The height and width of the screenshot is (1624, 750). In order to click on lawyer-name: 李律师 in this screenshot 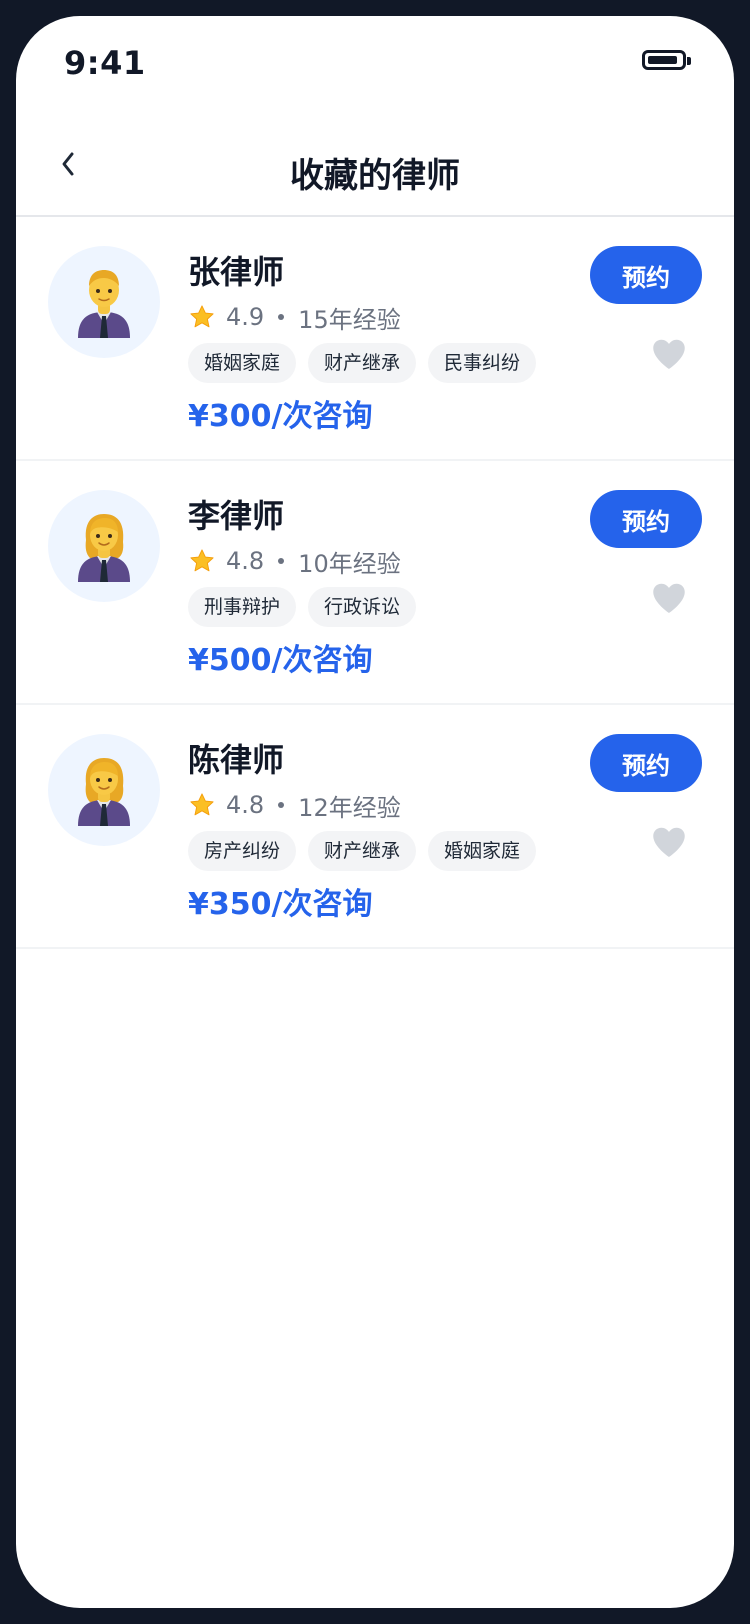, I will do `click(236, 516)`.